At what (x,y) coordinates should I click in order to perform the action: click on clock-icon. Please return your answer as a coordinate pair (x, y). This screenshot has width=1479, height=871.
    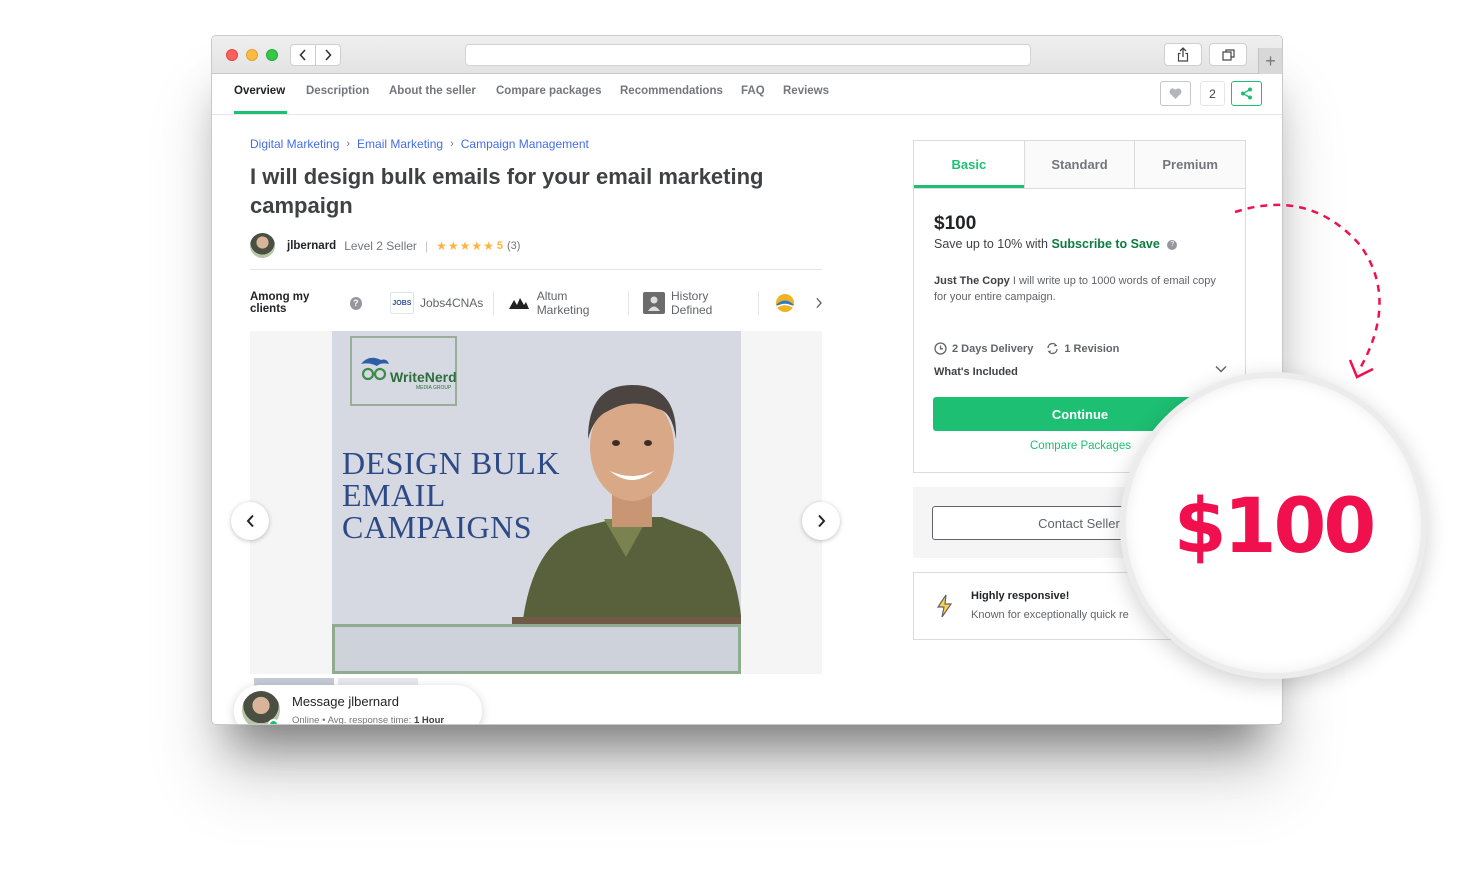
    Looking at the image, I should click on (940, 348).